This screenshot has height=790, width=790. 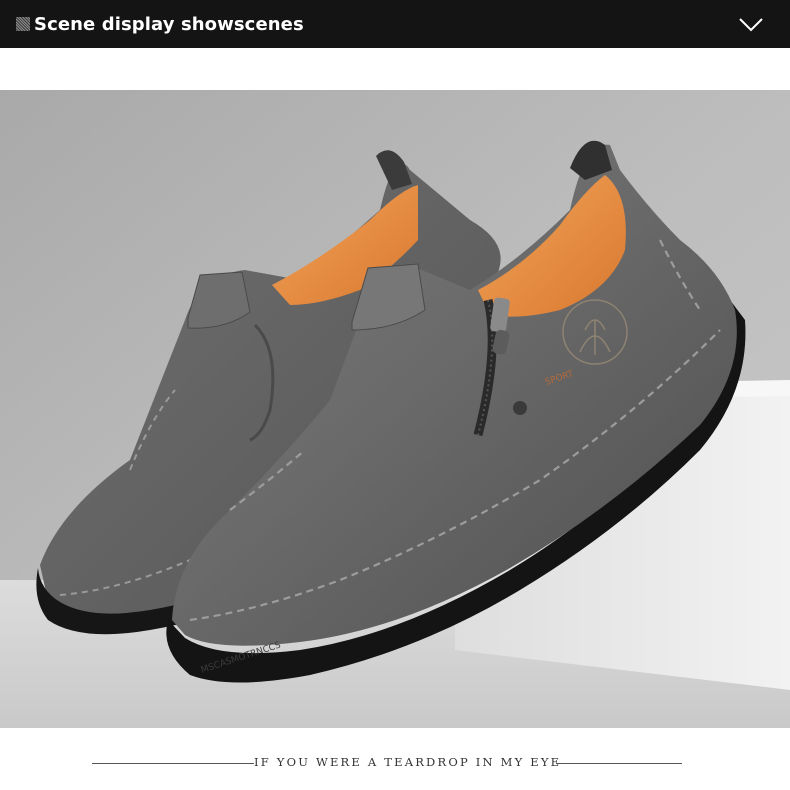 What do you see at coordinates (23, 24) in the screenshot?
I see `section-marker-icon` at bounding box center [23, 24].